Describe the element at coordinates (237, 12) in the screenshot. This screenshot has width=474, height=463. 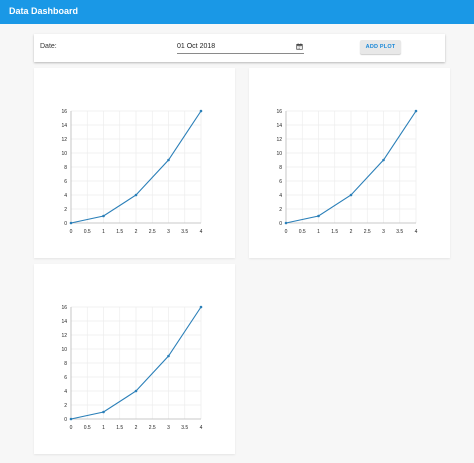
I see `app-bar: Data Dashboard` at that location.